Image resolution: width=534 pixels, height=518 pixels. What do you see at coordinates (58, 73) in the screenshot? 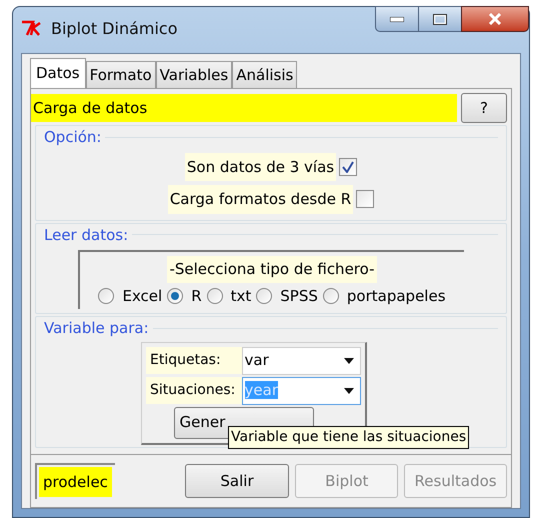
I see `tab: Datos` at bounding box center [58, 73].